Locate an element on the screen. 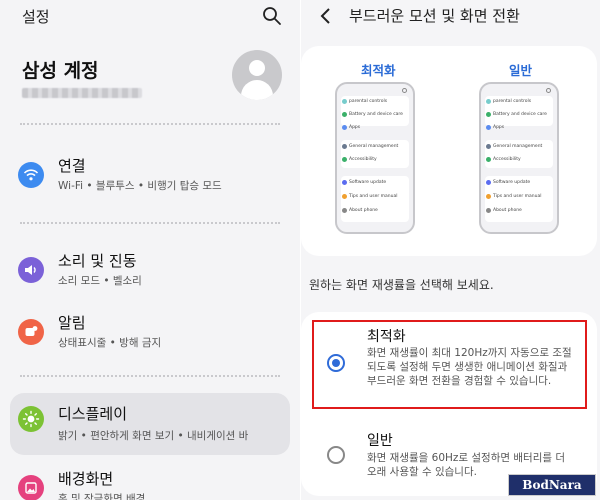  radio-normal is located at coordinates (336, 455).